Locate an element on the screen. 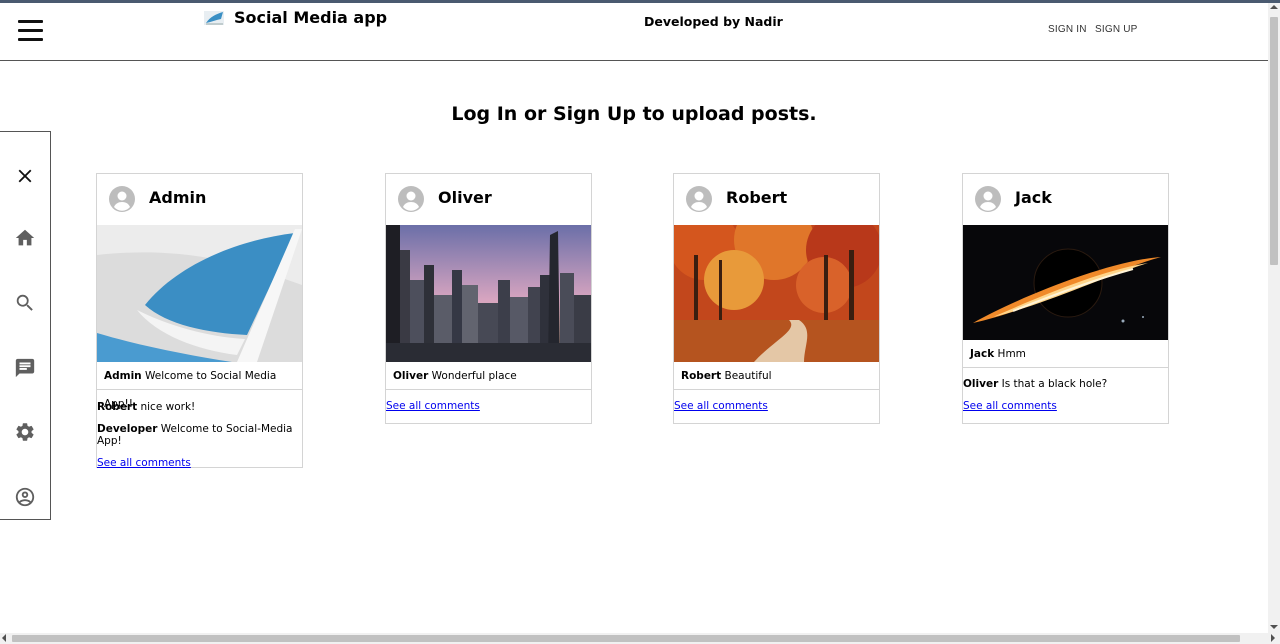 This screenshot has height=644, width=1280. search-icon is located at coordinates (25, 303).